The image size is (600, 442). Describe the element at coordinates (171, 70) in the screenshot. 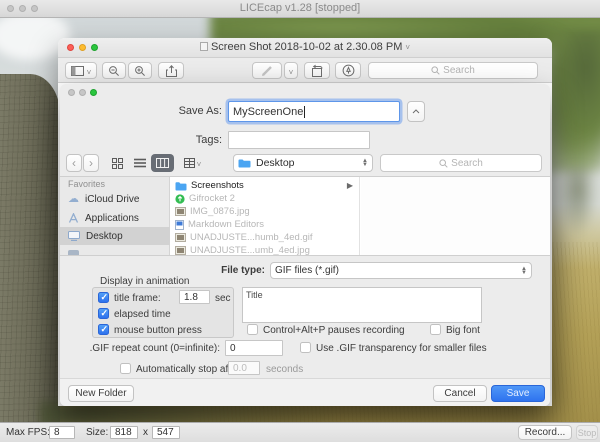

I see `share-button` at that location.